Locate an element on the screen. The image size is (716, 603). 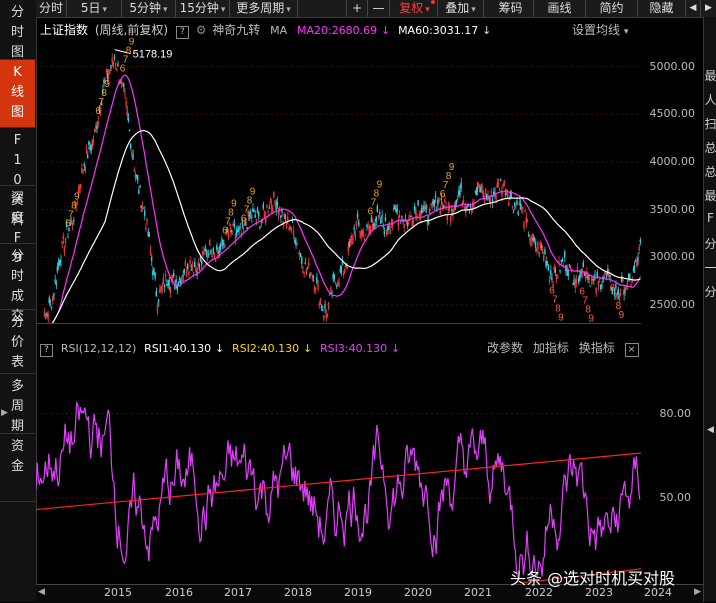
scroll-right-icon: ▶ is located at coordinates (697, 592).